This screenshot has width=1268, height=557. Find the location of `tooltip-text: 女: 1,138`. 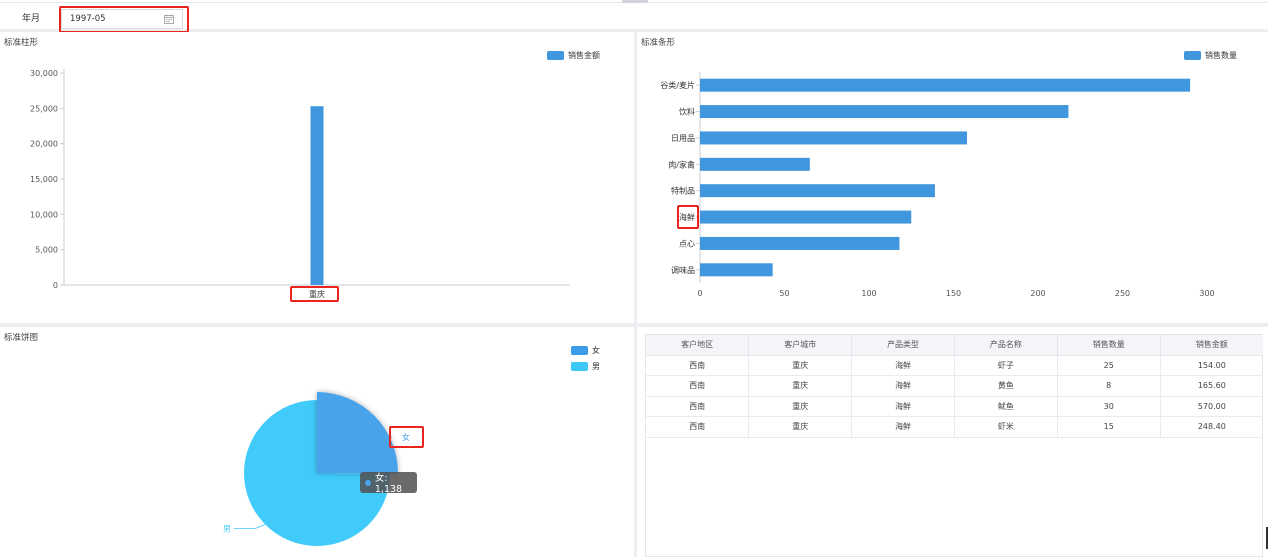

tooltip-text: 女: 1,138 is located at coordinates (388, 484).